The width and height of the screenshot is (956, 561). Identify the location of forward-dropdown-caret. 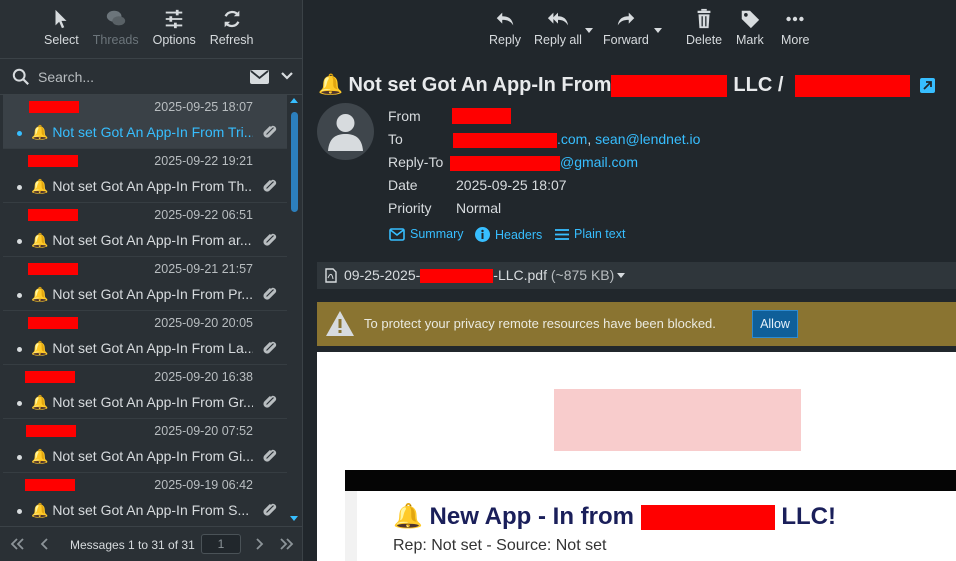
(658, 30).